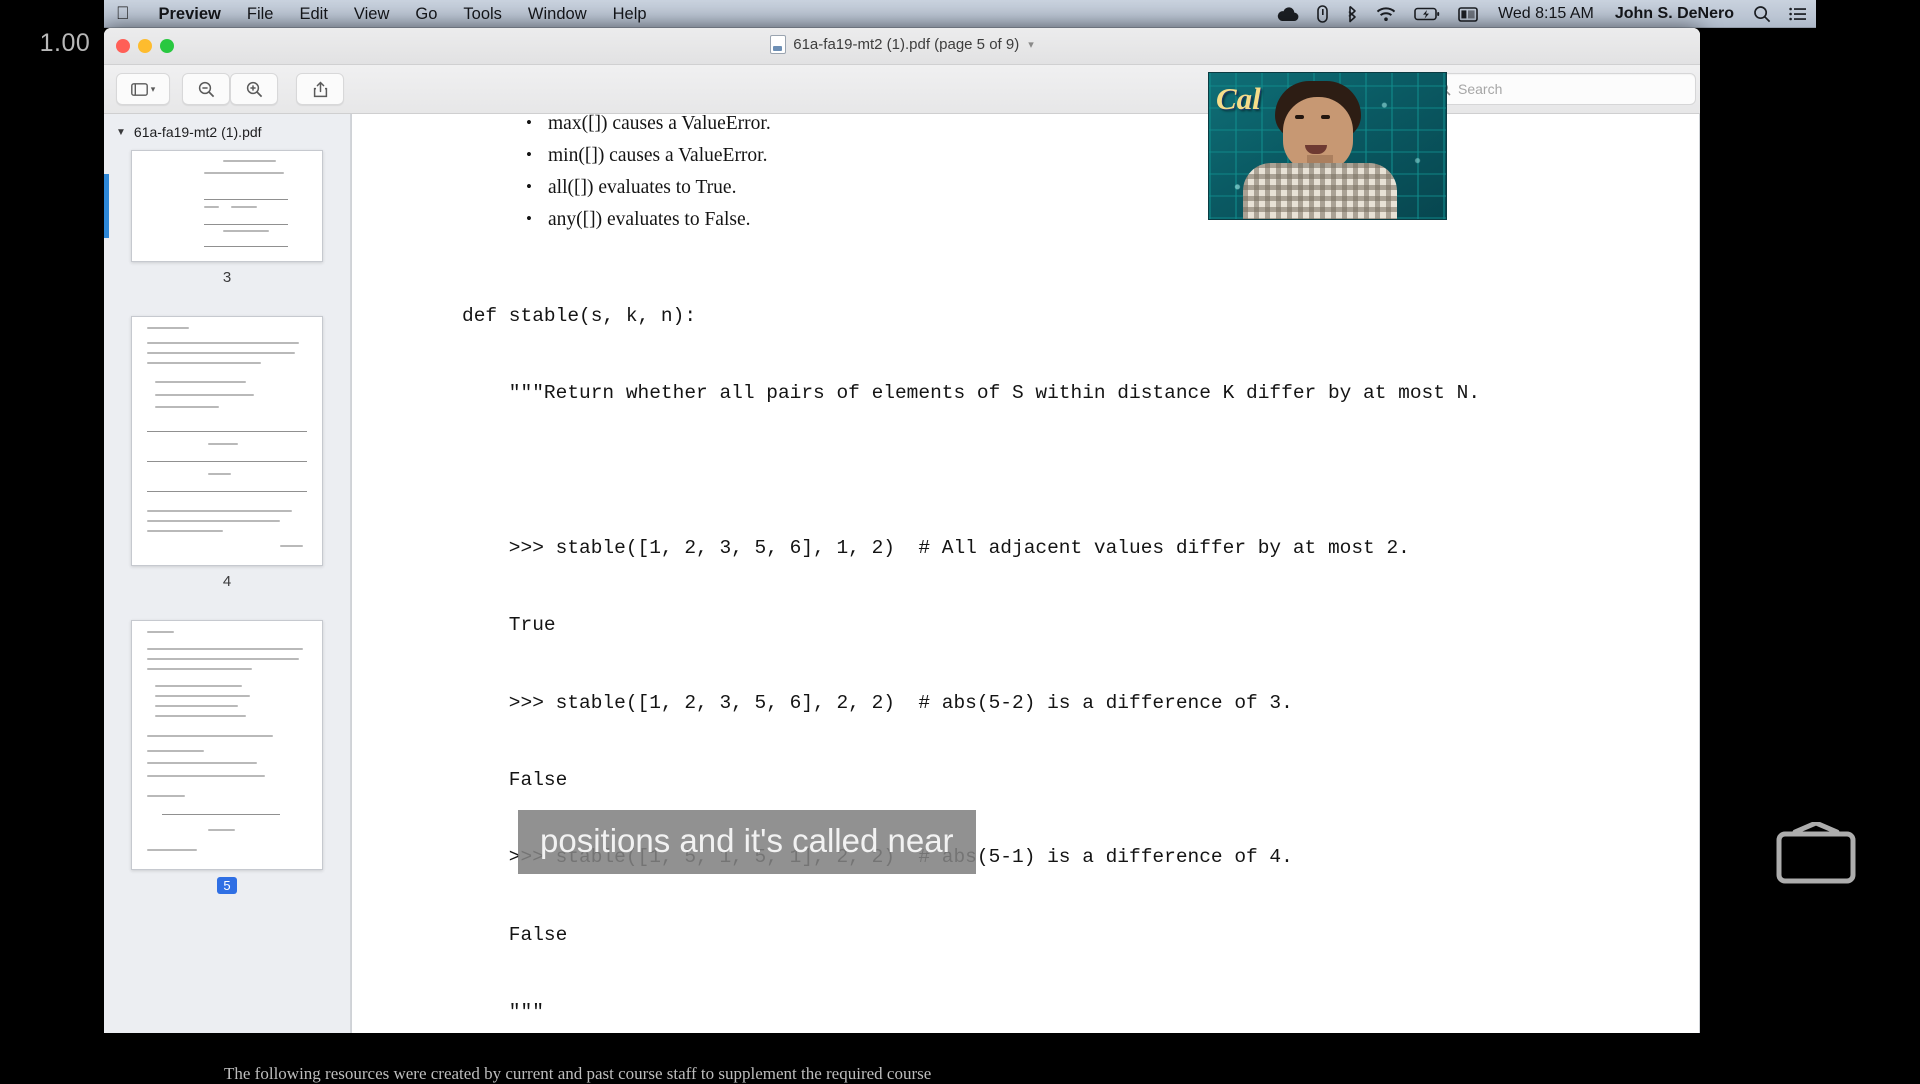 This screenshot has height=1084, width=1920. What do you see at coordinates (227, 277) in the screenshot?
I see `thumbnail-page-number: 3` at bounding box center [227, 277].